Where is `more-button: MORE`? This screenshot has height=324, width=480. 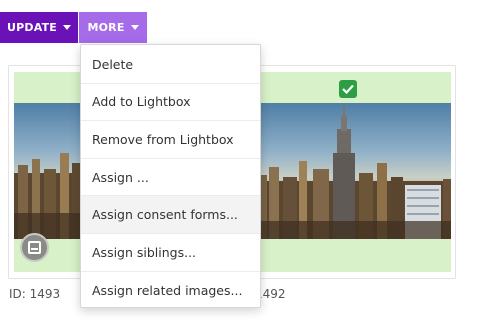 more-button: MORE is located at coordinates (113, 27).